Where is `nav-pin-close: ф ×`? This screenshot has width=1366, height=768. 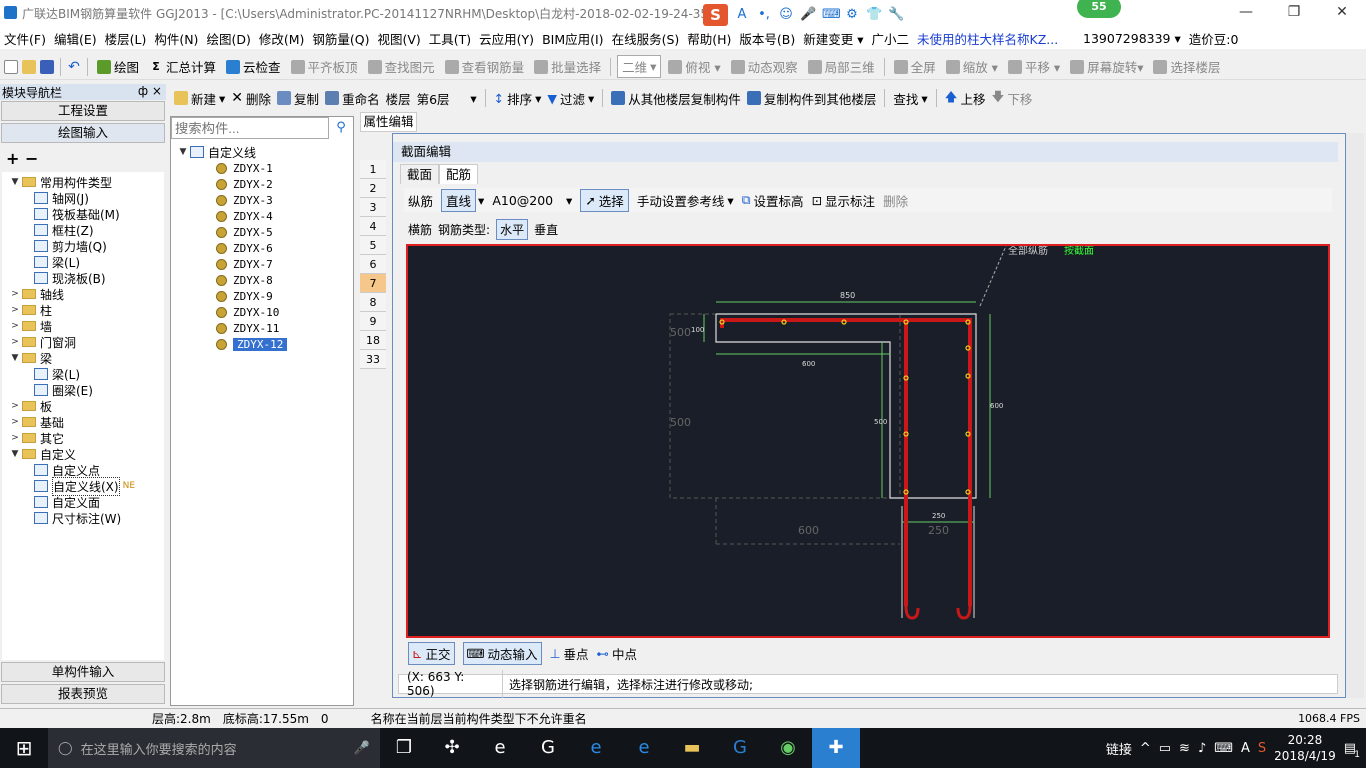
nav-pin-close: ф × is located at coordinates (150, 91).